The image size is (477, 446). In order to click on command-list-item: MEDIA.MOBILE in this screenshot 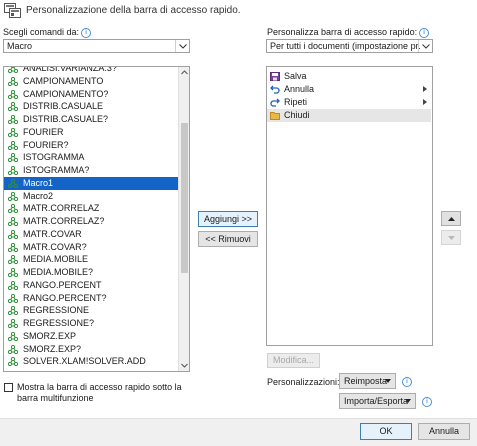, I will do `click(91, 259)`.